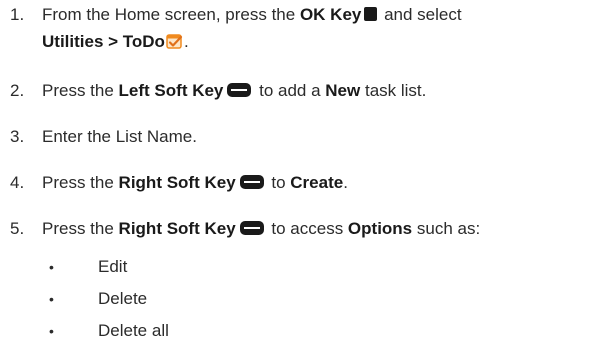 Image resolution: width=594 pixels, height=343 pixels. What do you see at coordinates (171, 90) in the screenshot?
I see `key-name: Left Soft Key` at bounding box center [171, 90].